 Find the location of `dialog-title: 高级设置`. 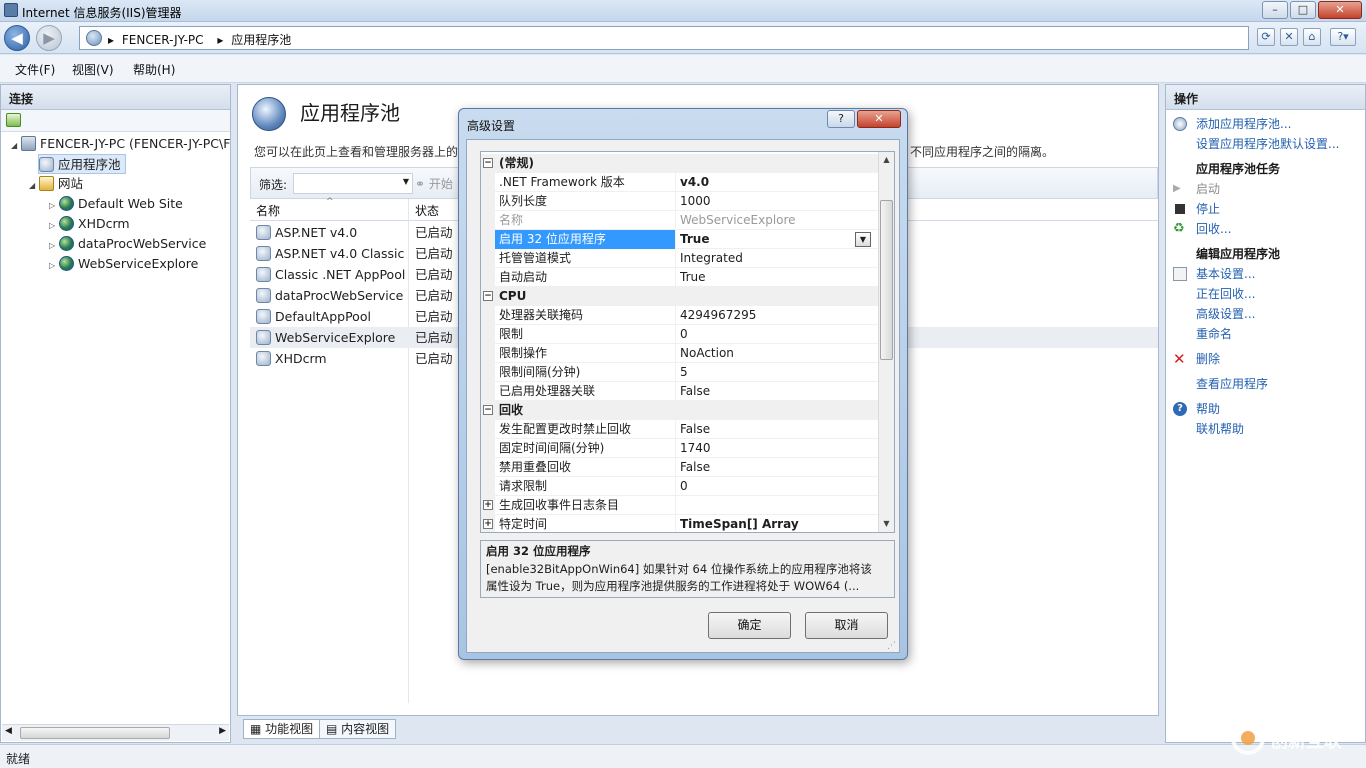

dialog-title: 高级设置 is located at coordinates (491, 126).